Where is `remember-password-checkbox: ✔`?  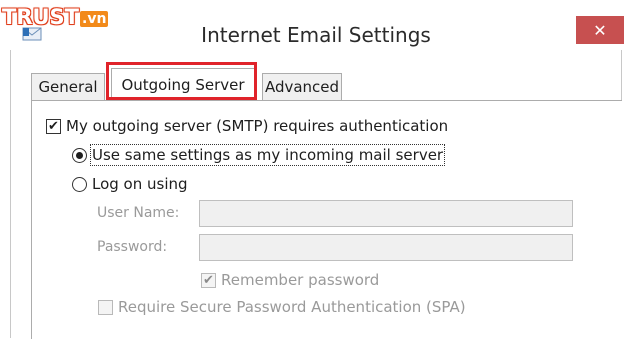
remember-password-checkbox: ✔ is located at coordinates (208, 280).